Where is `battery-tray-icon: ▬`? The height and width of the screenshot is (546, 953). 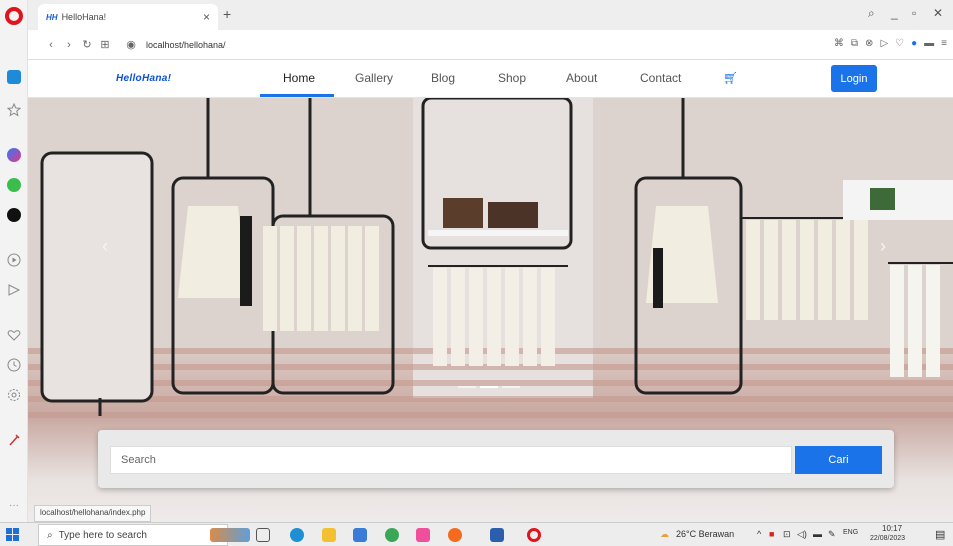 battery-tray-icon: ▬ is located at coordinates (817, 534).